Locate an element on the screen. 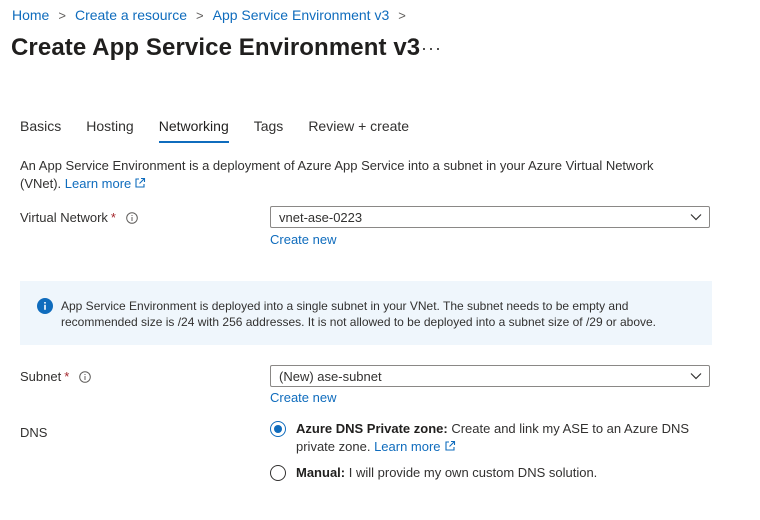  radio-azure-dns is located at coordinates (278, 429).